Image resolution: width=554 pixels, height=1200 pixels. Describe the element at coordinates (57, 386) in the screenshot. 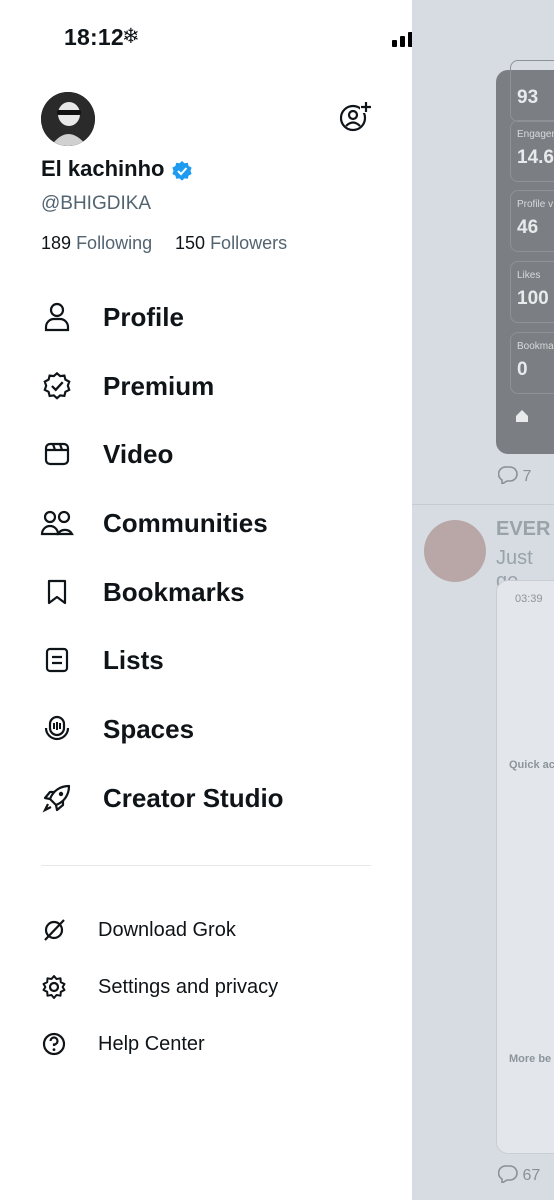

I see `premium-badge-icon` at that location.